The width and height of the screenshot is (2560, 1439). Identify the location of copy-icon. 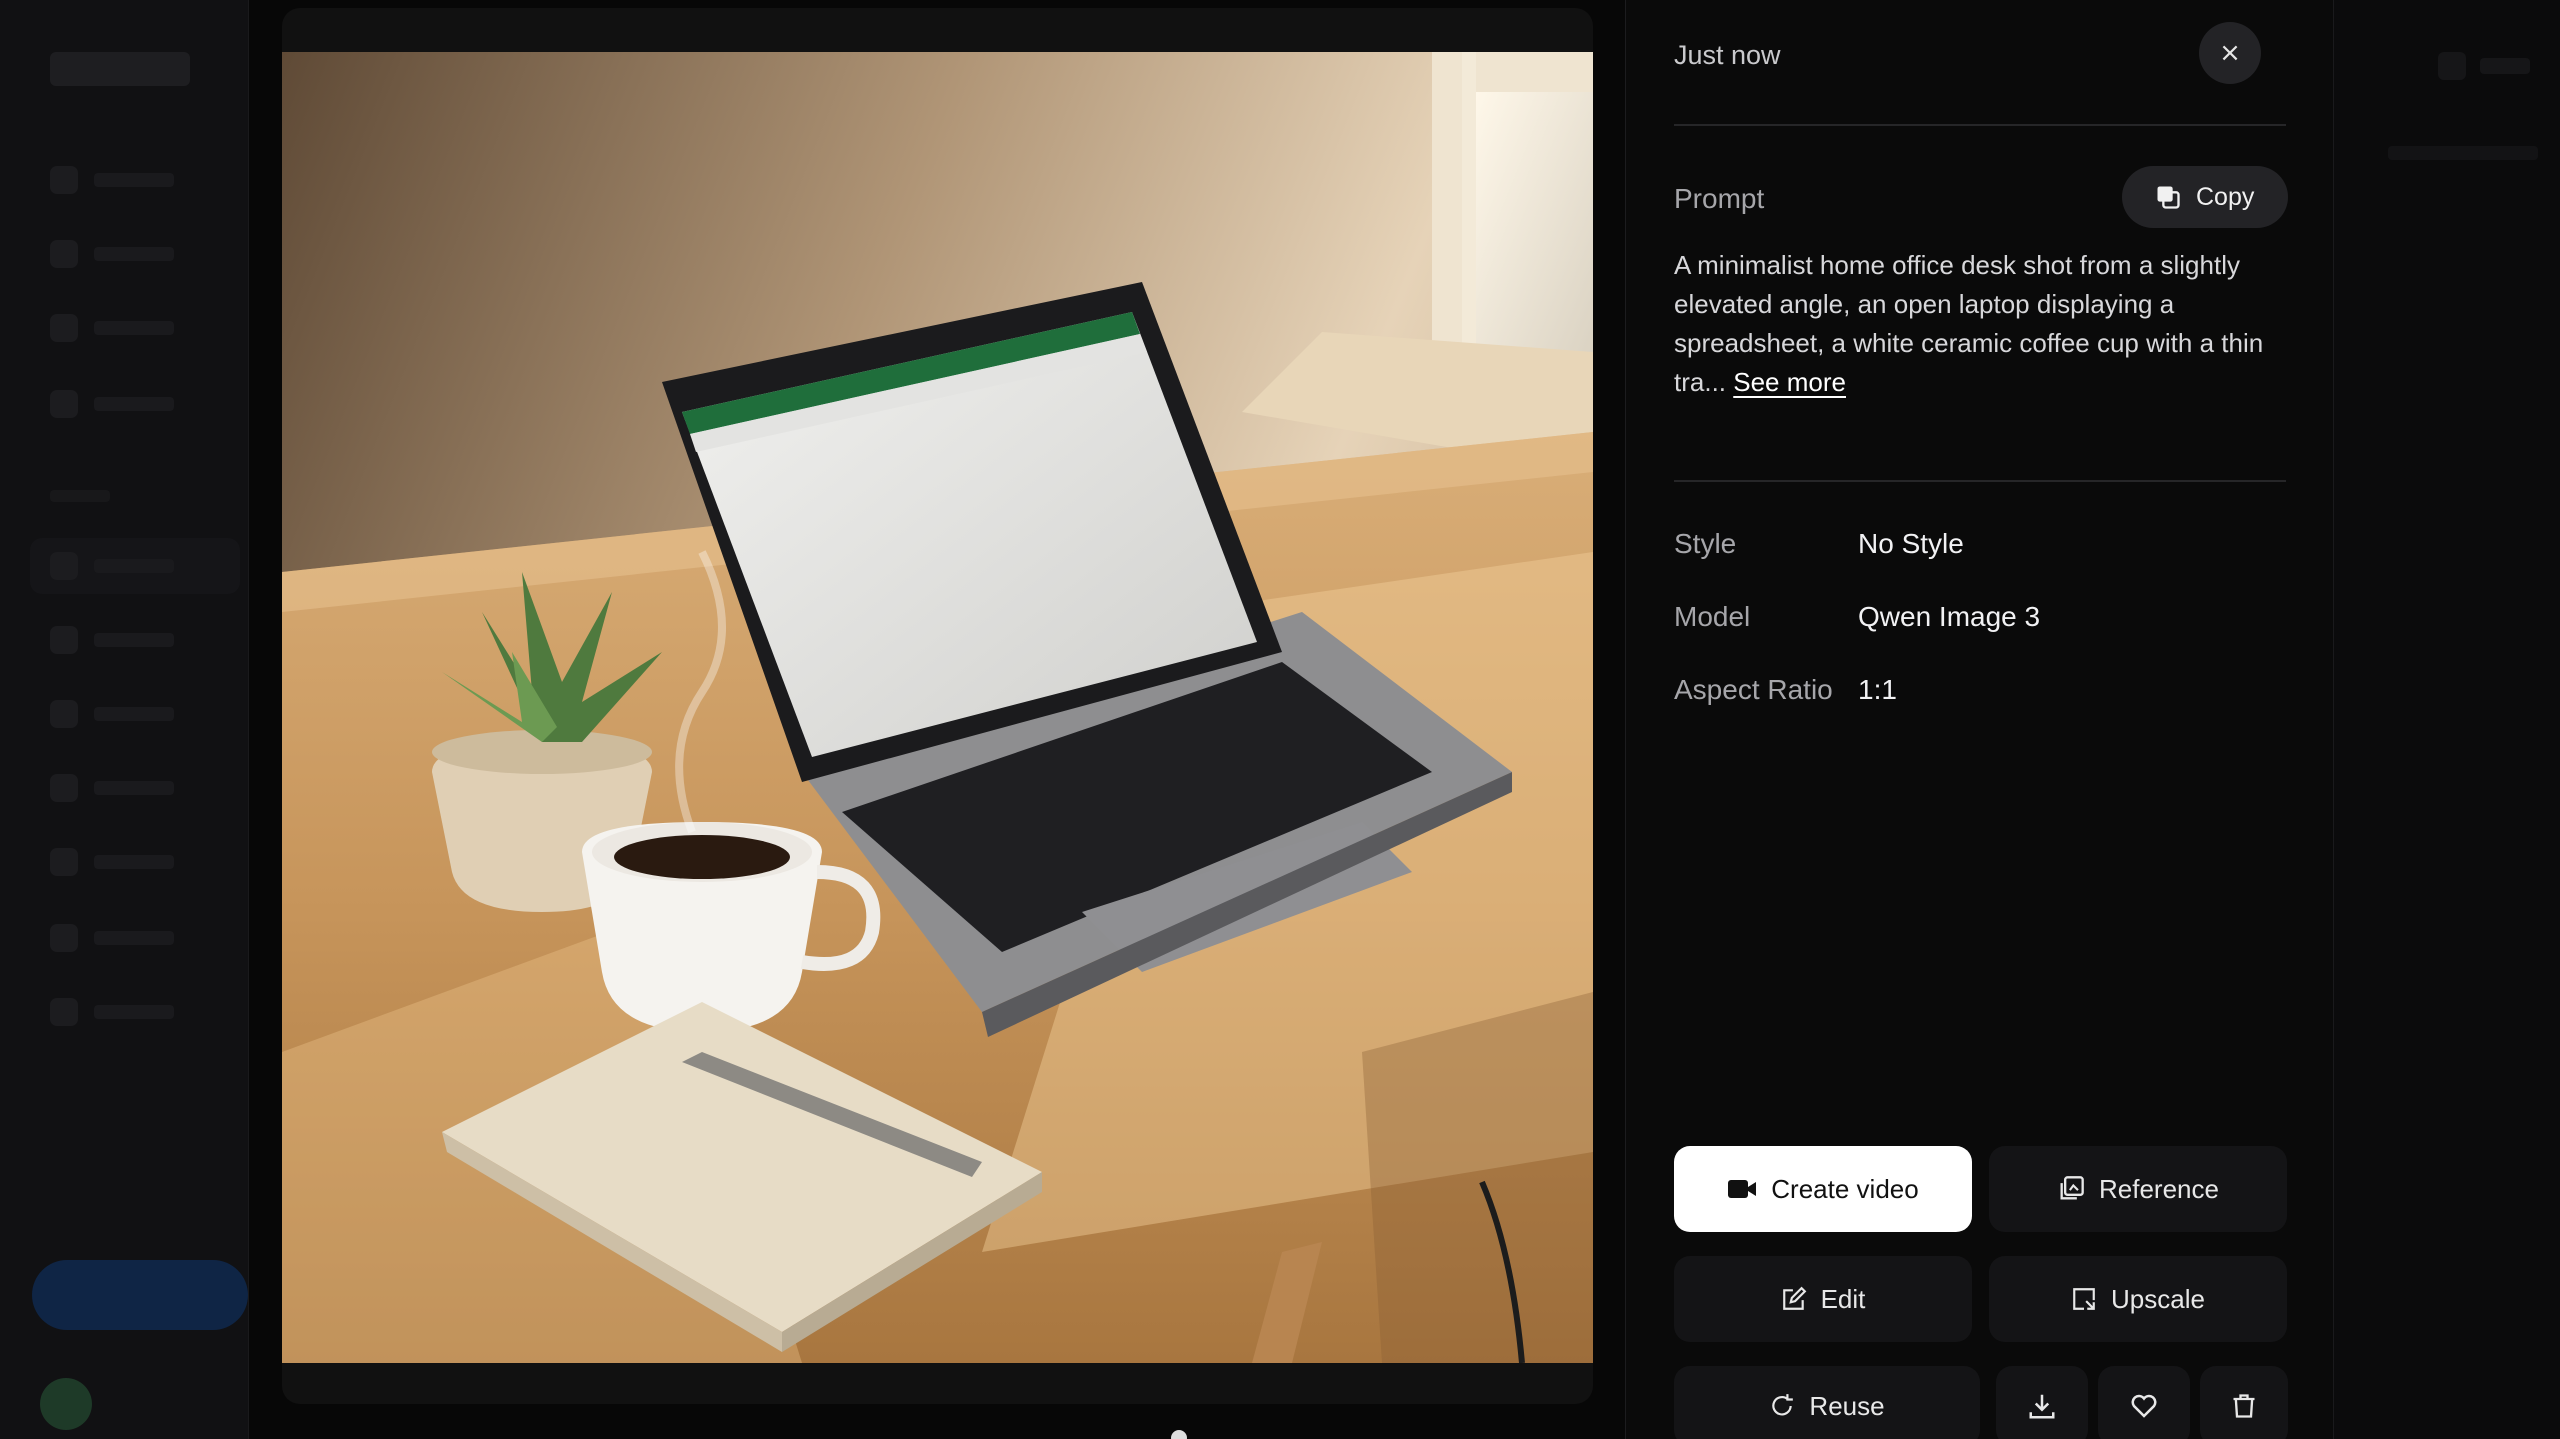
(2168, 197).